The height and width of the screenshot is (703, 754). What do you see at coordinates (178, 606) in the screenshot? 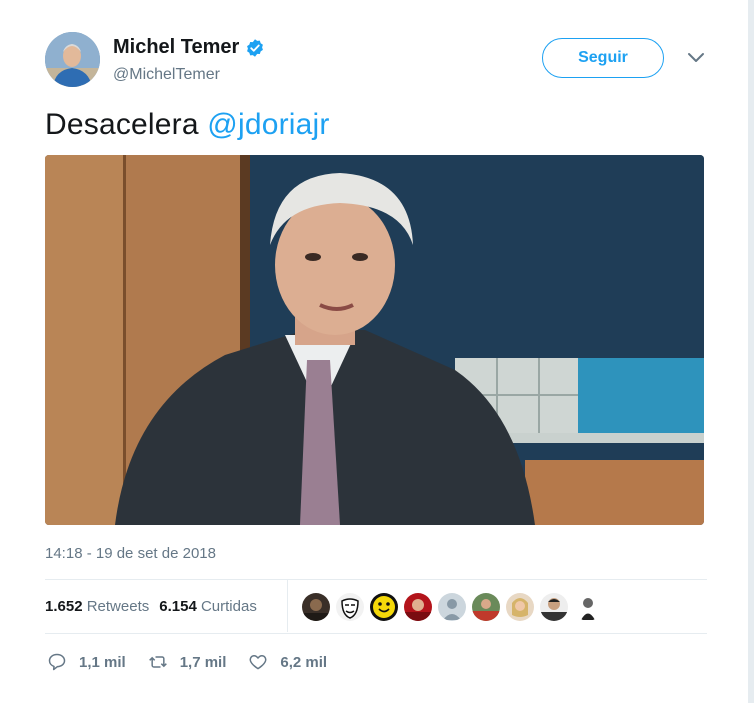
I see `likes-count: 6.154` at bounding box center [178, 606].